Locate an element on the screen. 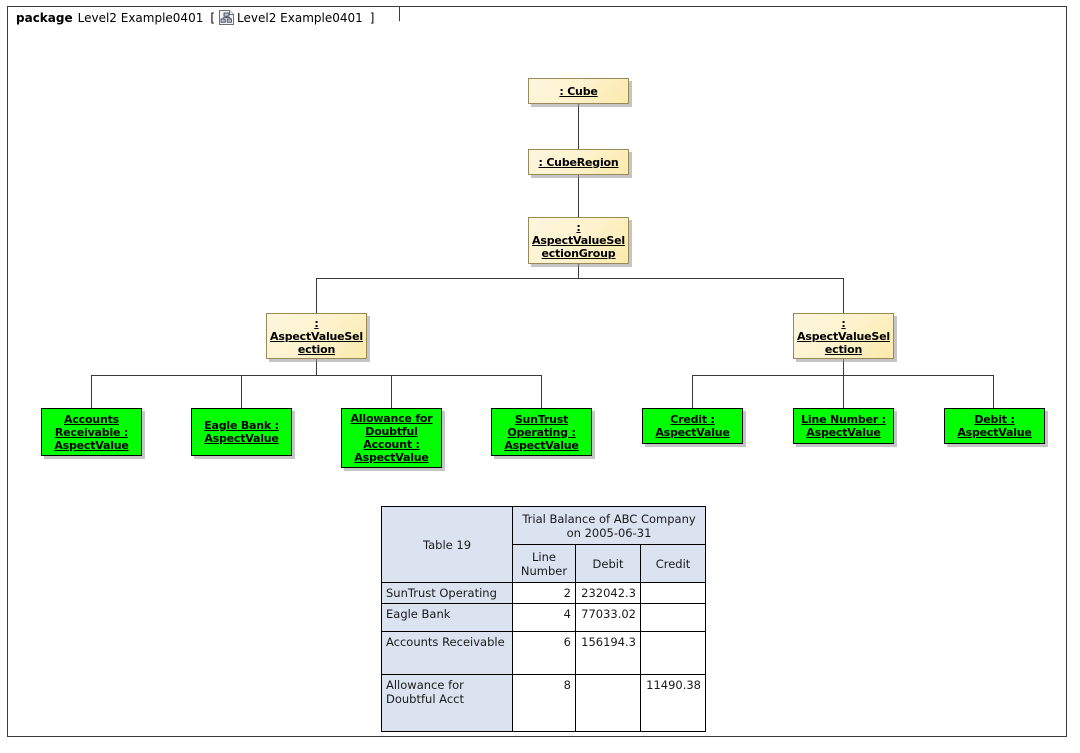 The width and height of the screenshot is (1080, 753). label-line: Operating : is located at coordinates (541, 432).